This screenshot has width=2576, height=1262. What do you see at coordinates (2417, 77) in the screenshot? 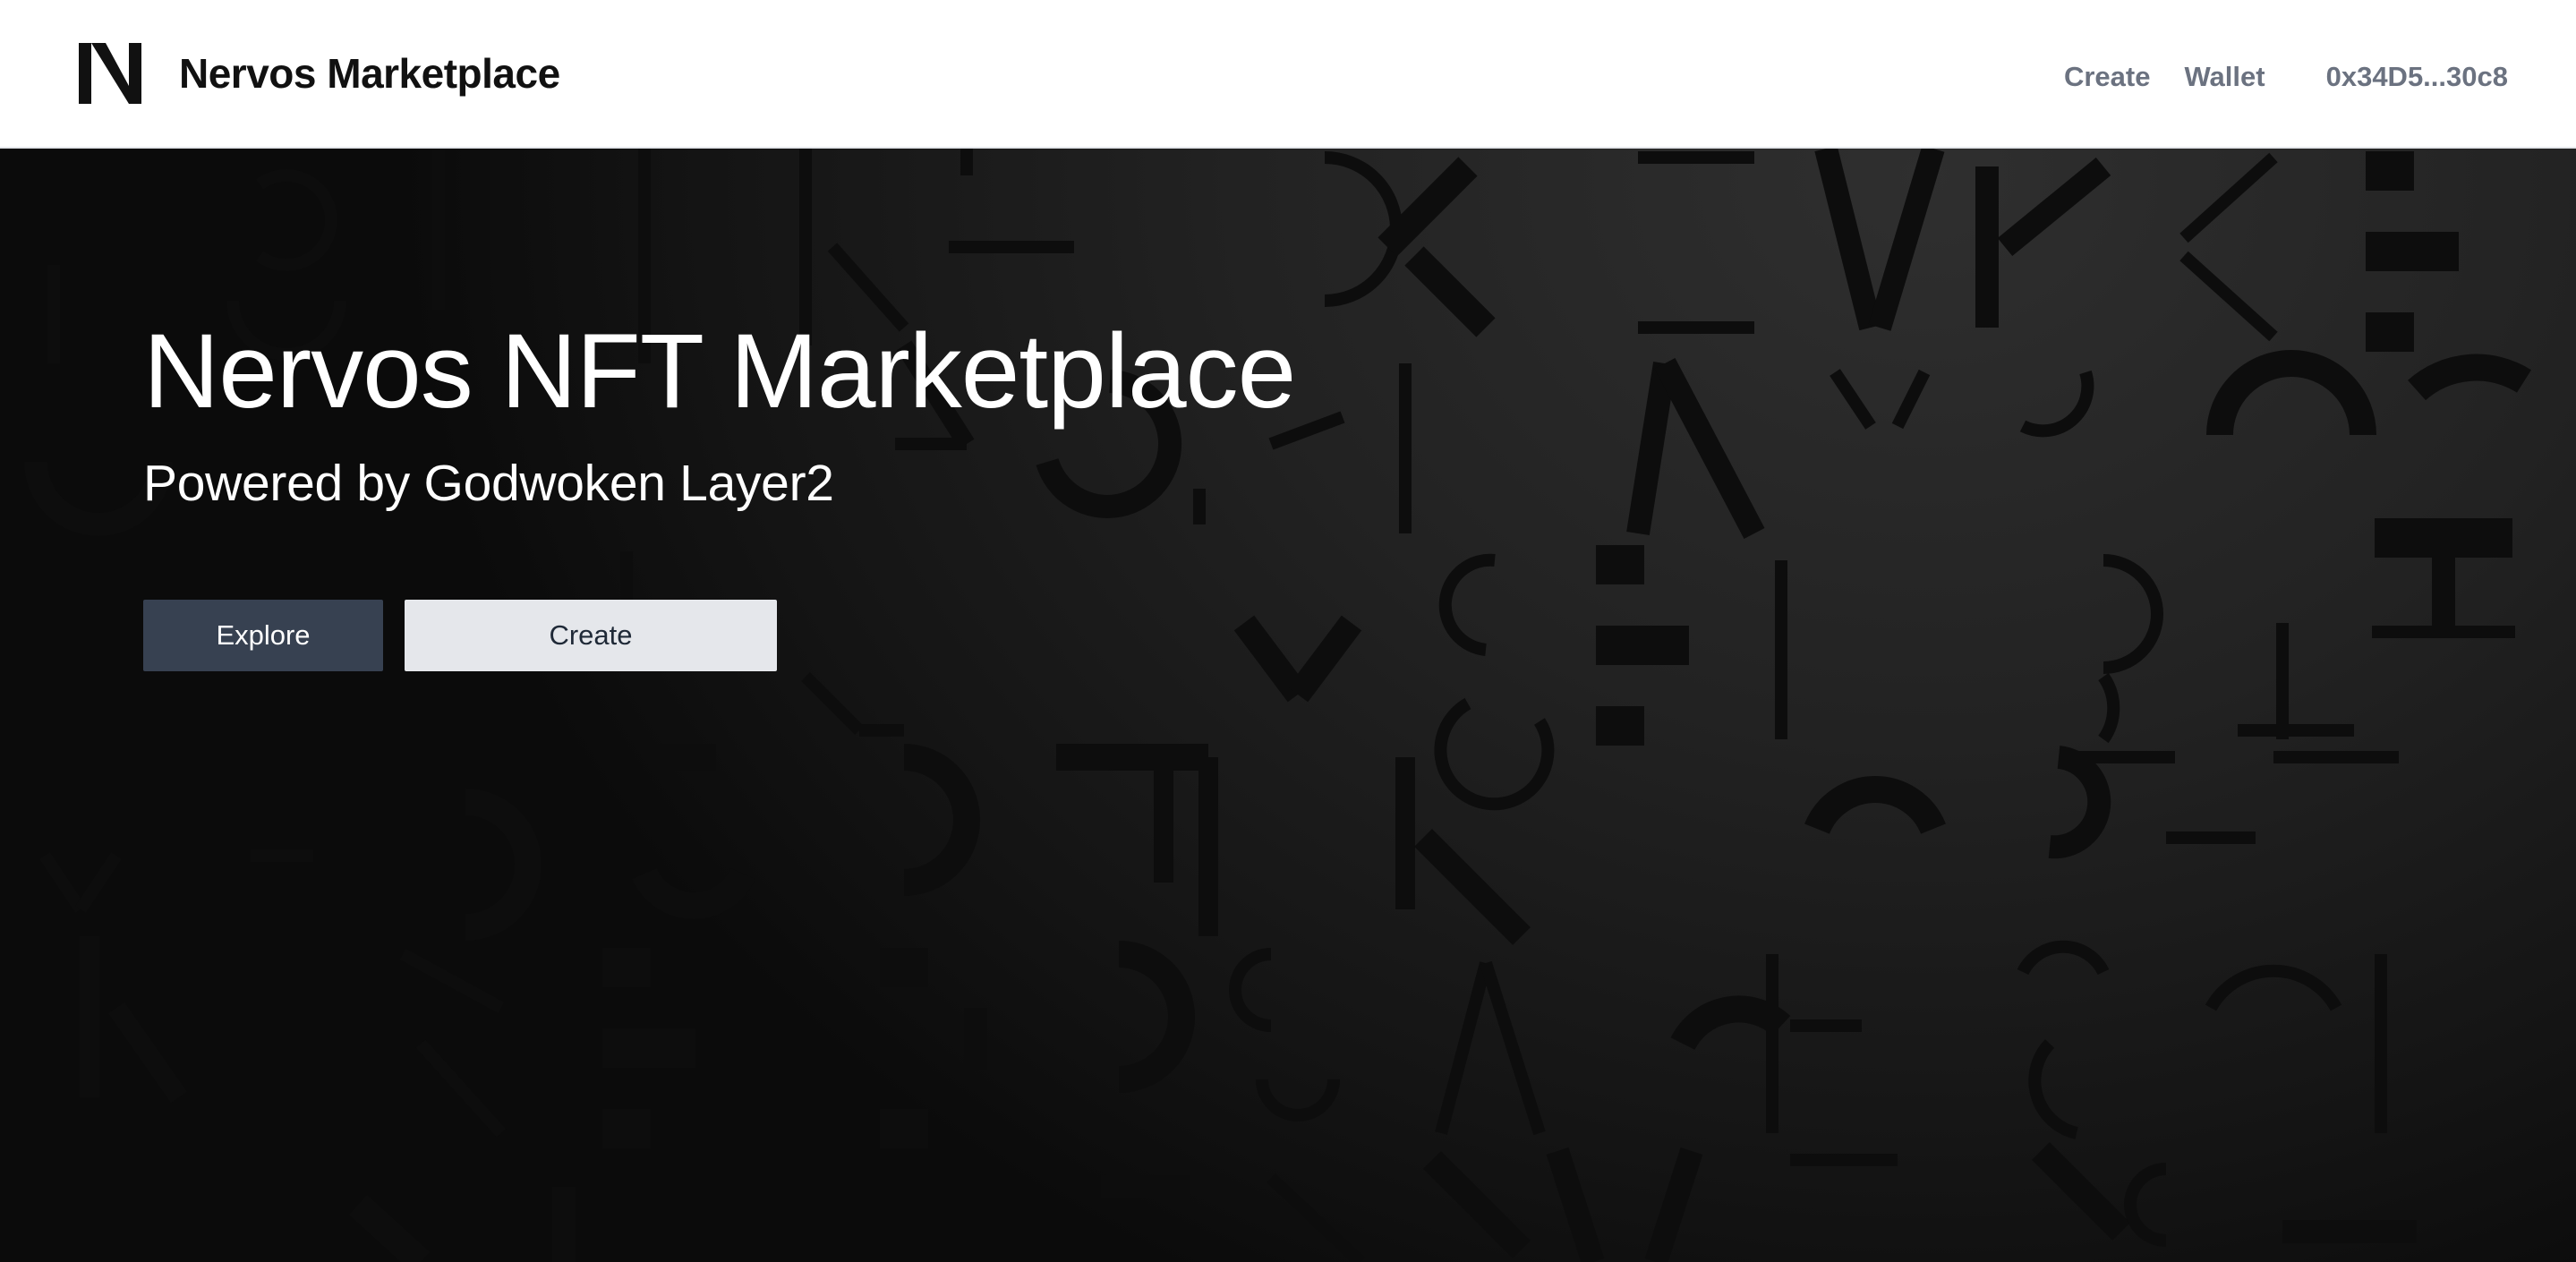
I see `wallet-address-link: 0x34D5...30c8` at bounding box center [2417, 77].